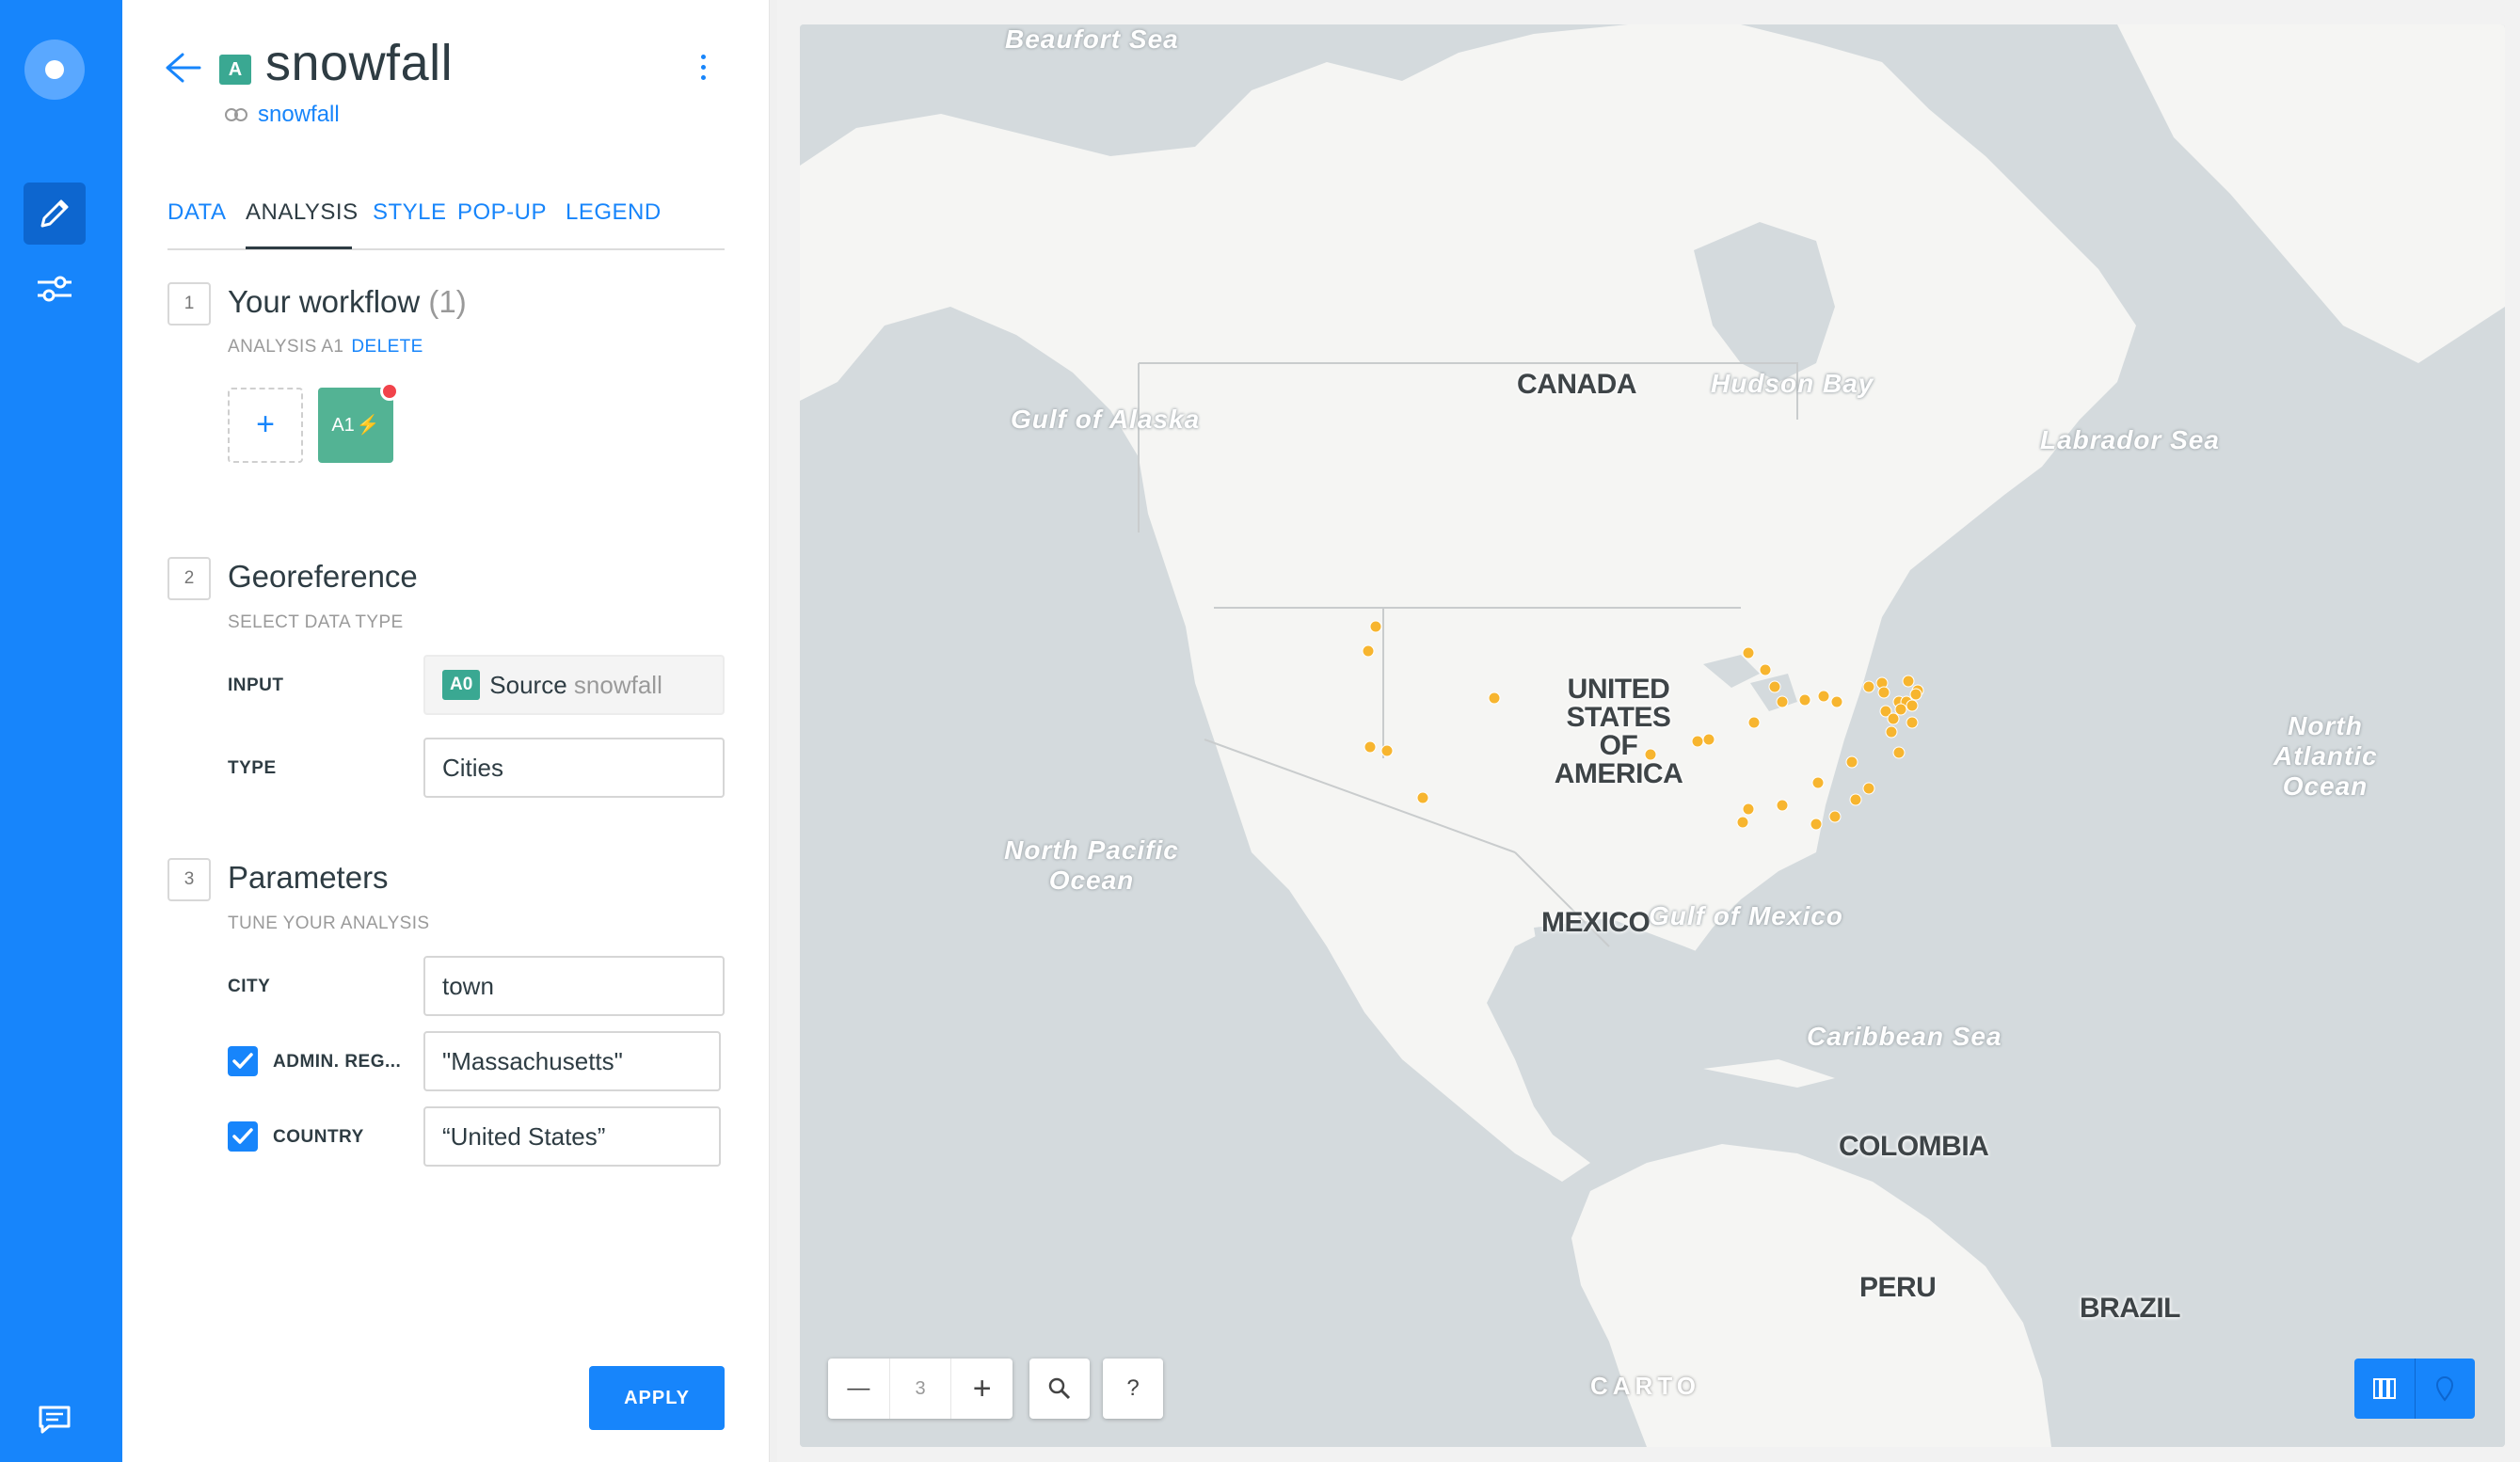 This screenshot has height=1462, width=2520. Describe the element at coordinates (243, 1136) in the screenshot. I see `country-checkbox` at that location.